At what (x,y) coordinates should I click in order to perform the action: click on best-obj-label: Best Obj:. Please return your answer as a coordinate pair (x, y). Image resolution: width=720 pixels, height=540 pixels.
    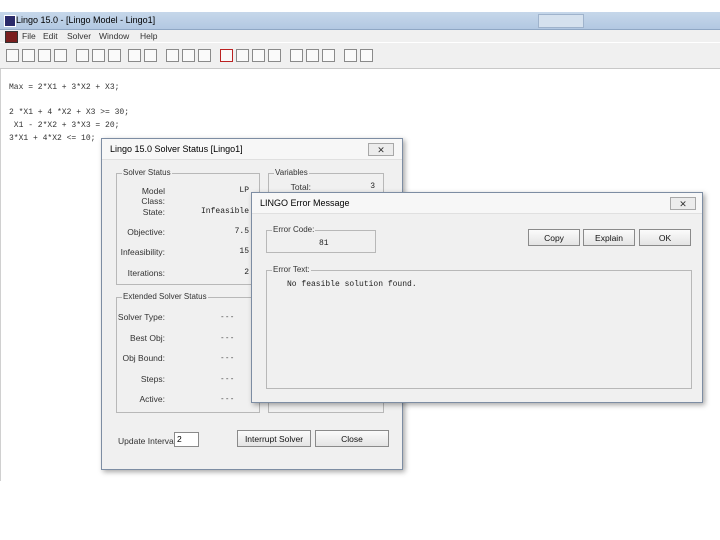
    Looking at the image, I should click on (147, 338).